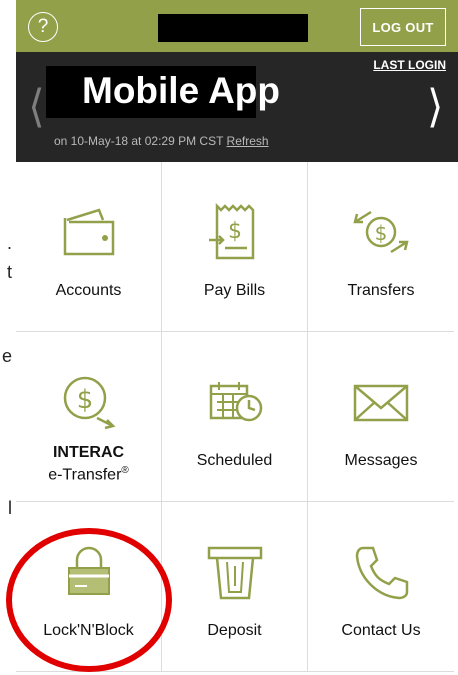 The image size is (458, 675). I want to click on refresh-link: Refresh, so click(248, 141).